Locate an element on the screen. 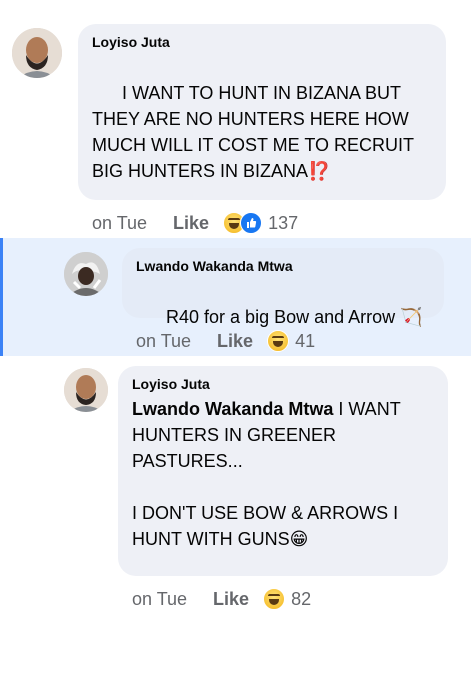 This screenshot has height=677, width=471. reaction-count: 82 is located at coordinates (301, 598).